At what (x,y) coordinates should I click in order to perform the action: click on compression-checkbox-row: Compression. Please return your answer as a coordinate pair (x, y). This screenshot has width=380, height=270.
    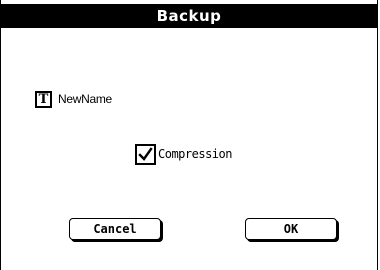
    Looking at the image, I should click on (183, 154).